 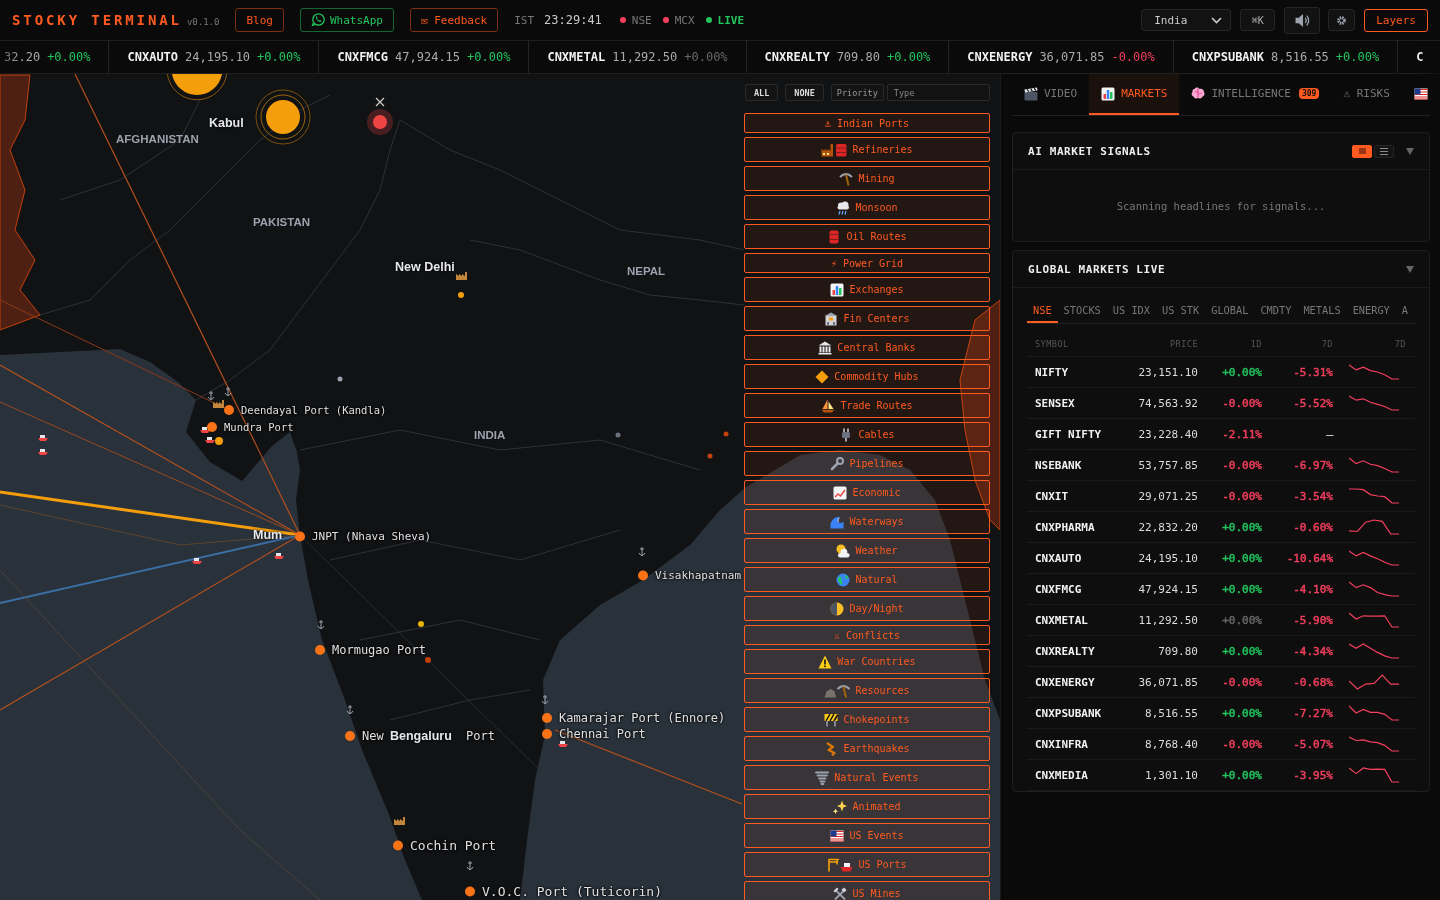 What do you see at coordinates (867, 521) in the screenshot?
I see `layer-toggle: Waterways` at bounding box center [867, 521].